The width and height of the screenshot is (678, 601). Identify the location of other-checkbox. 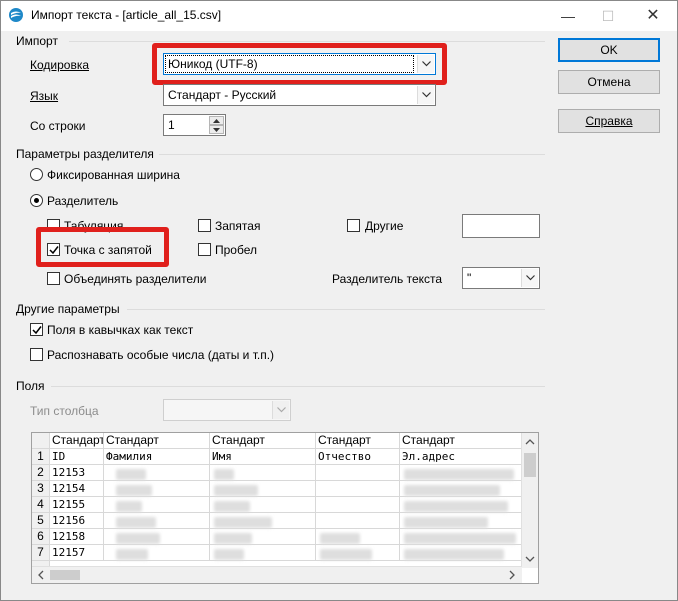
(353, 225).